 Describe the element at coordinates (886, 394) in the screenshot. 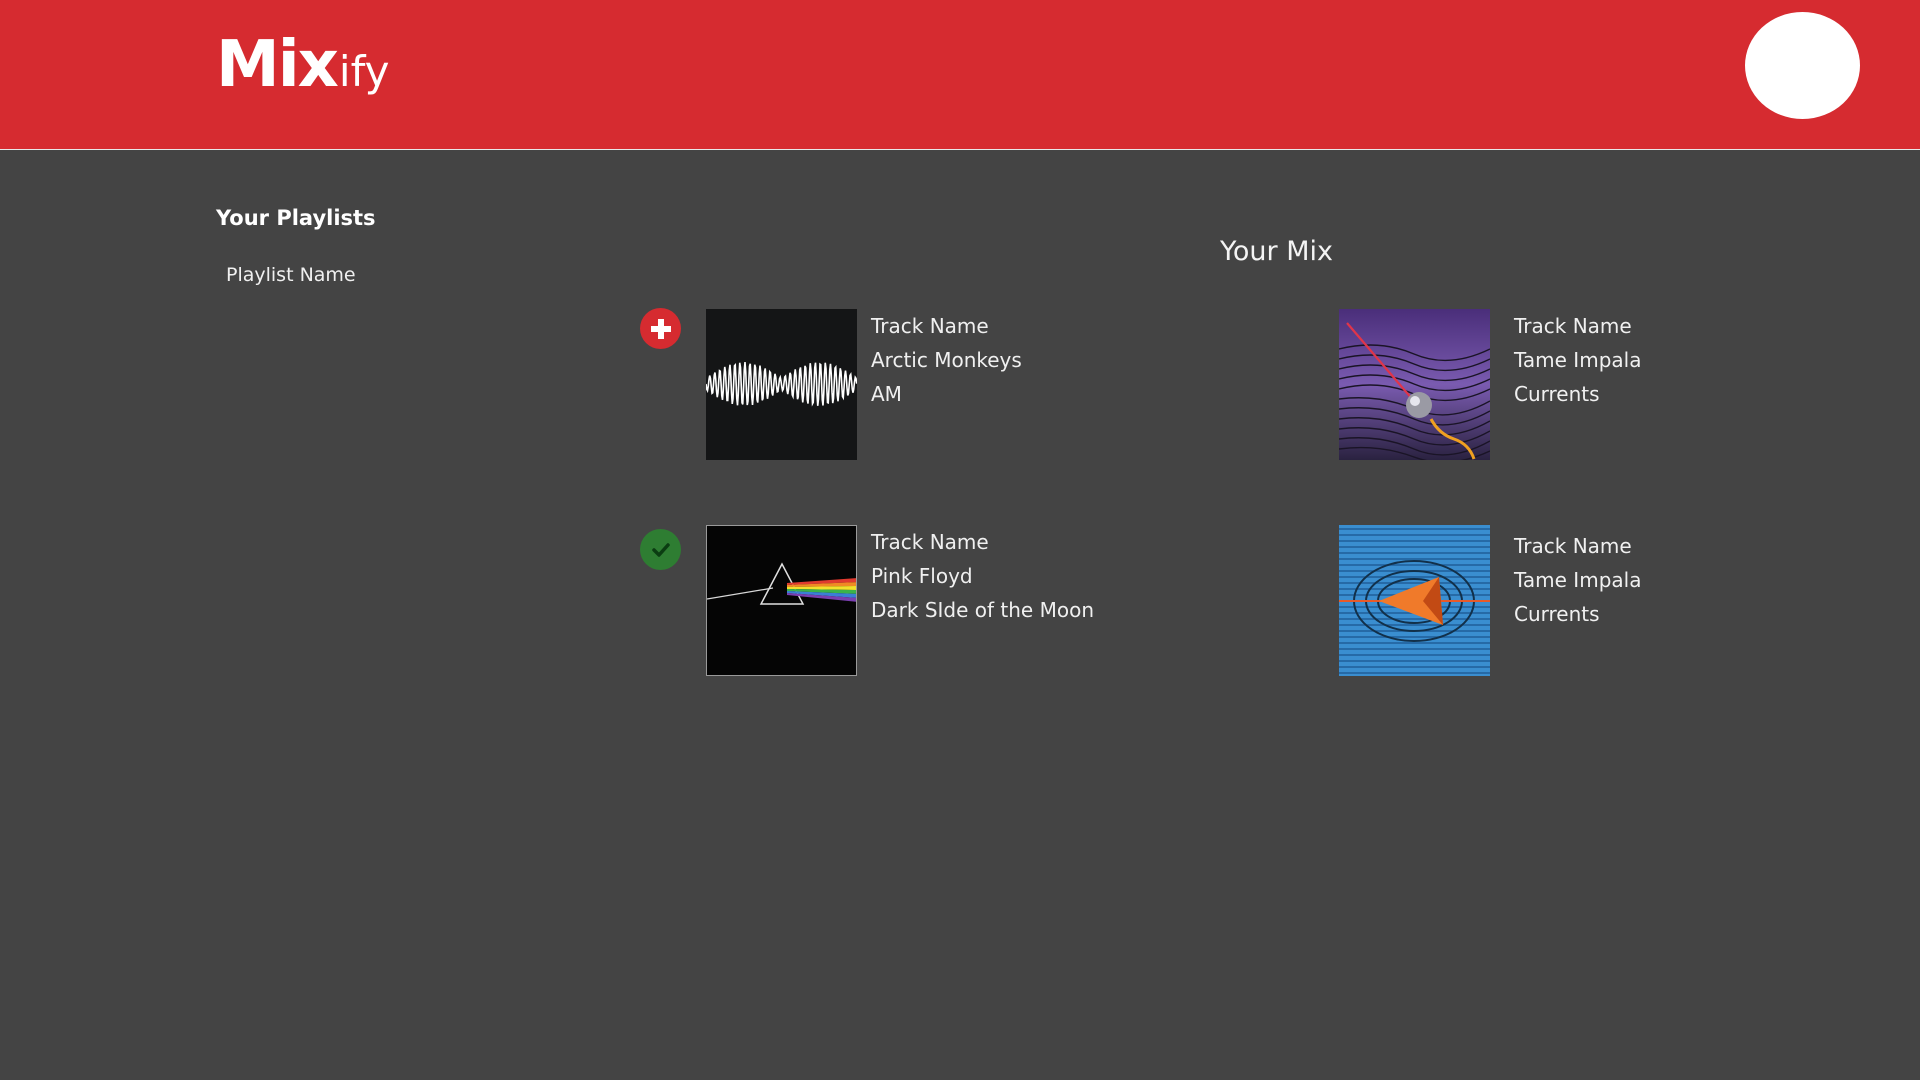

I see `track-album: AM` at that location.